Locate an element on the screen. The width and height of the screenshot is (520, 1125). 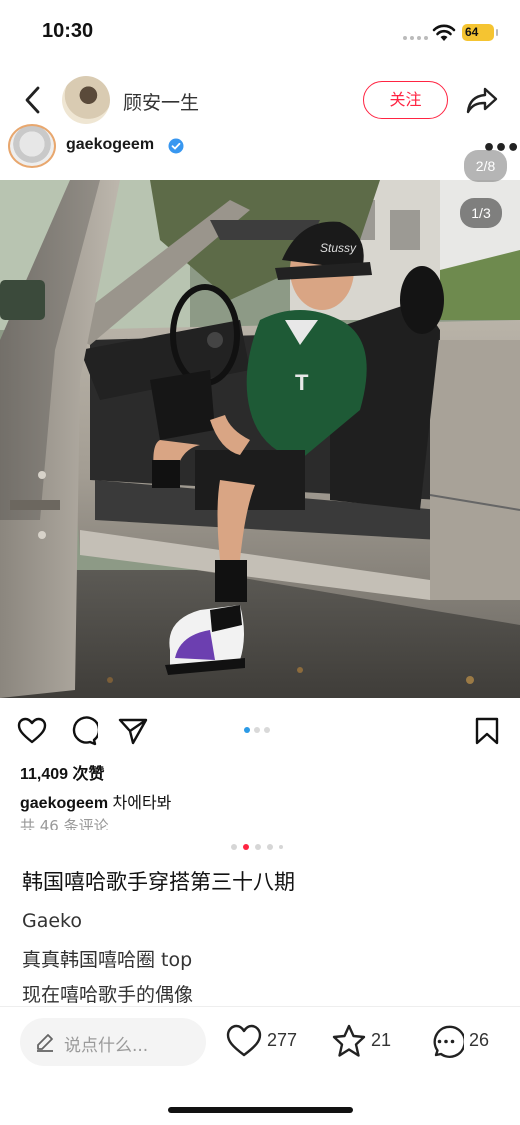
like-heart-icon is located at coordinates (244, 1040).